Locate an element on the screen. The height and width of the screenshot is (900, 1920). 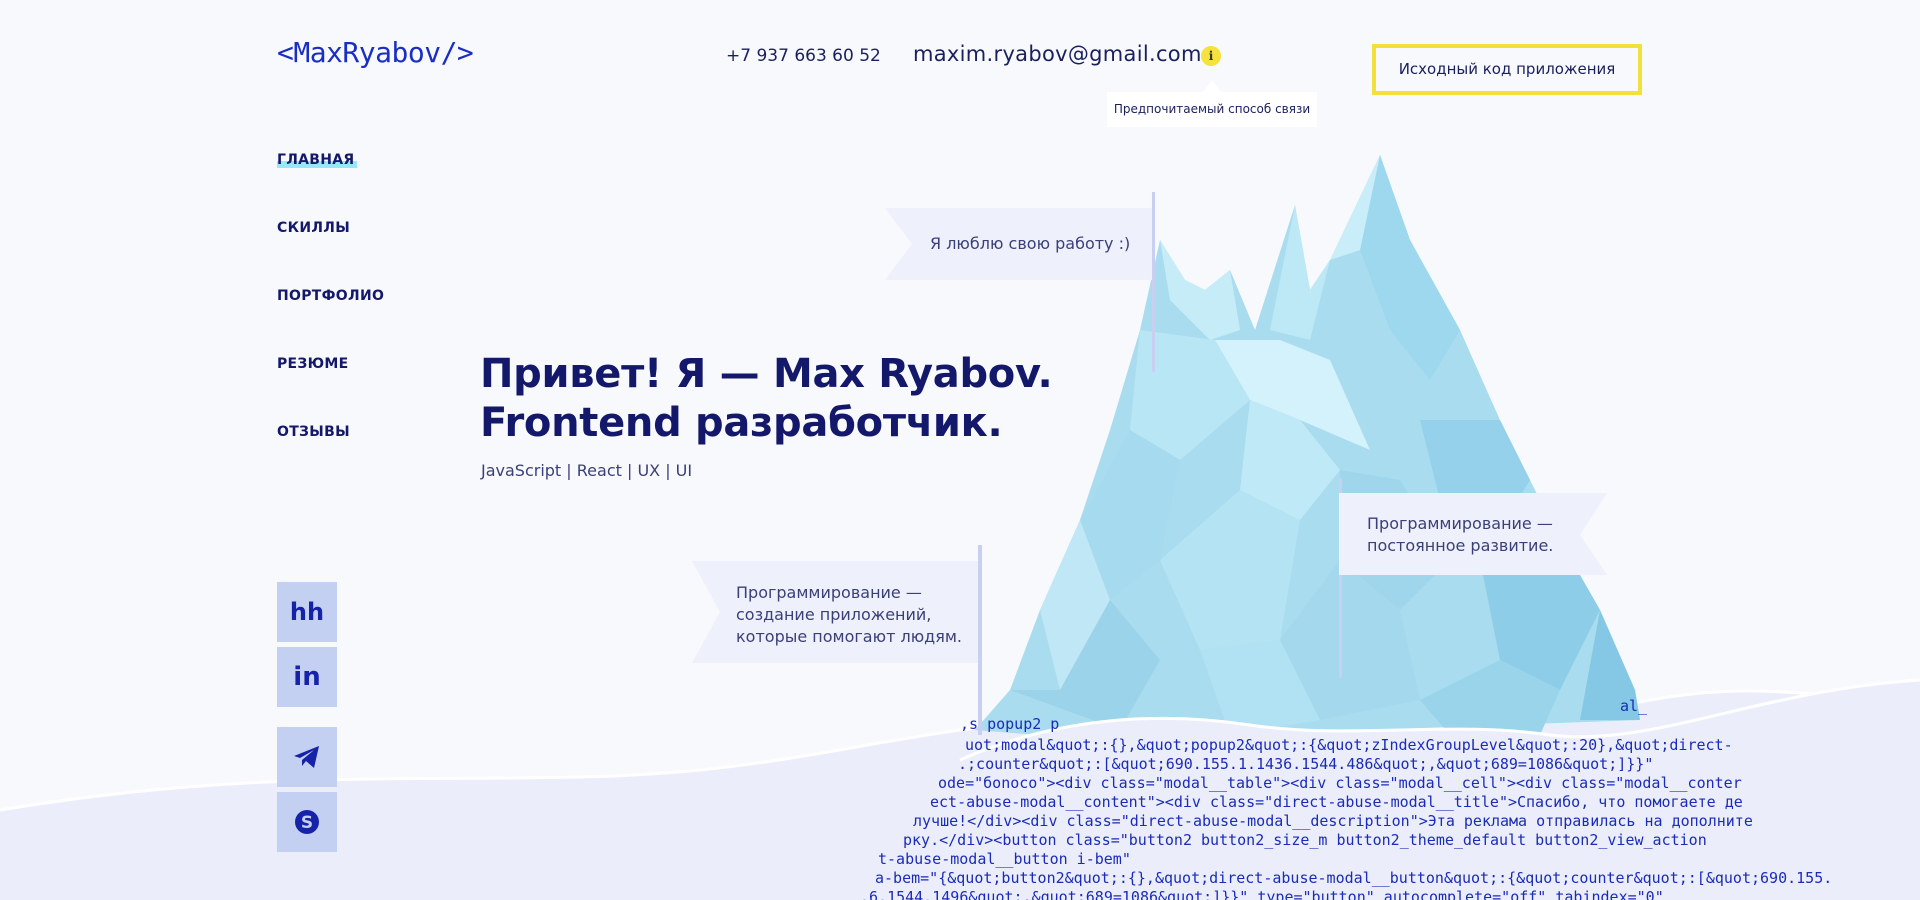
skype-link-button: S is located at coordinates (307, 822).